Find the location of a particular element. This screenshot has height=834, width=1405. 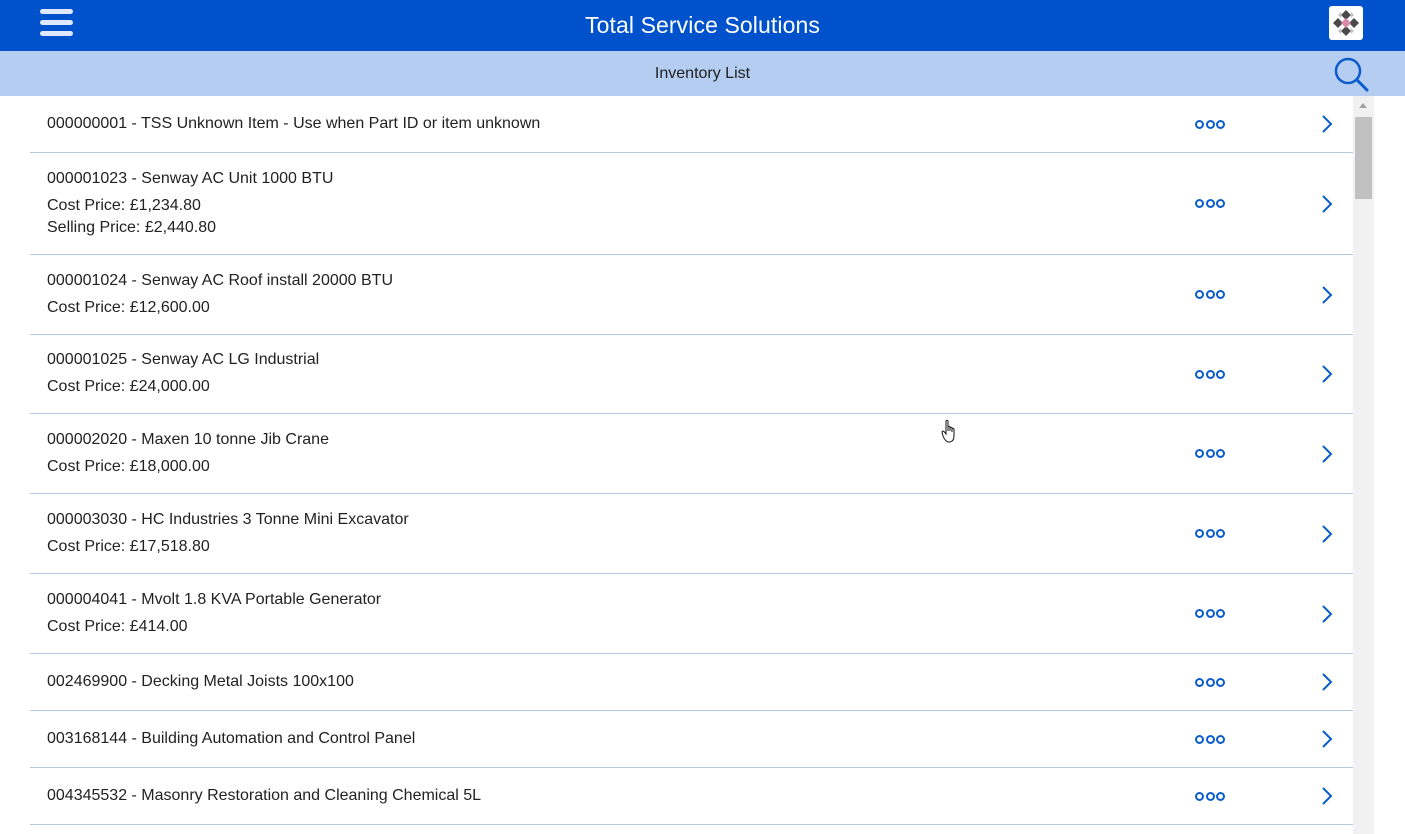

item-selling-price: Selling Price: £2,440.80 is located at coordinates (131, 227).